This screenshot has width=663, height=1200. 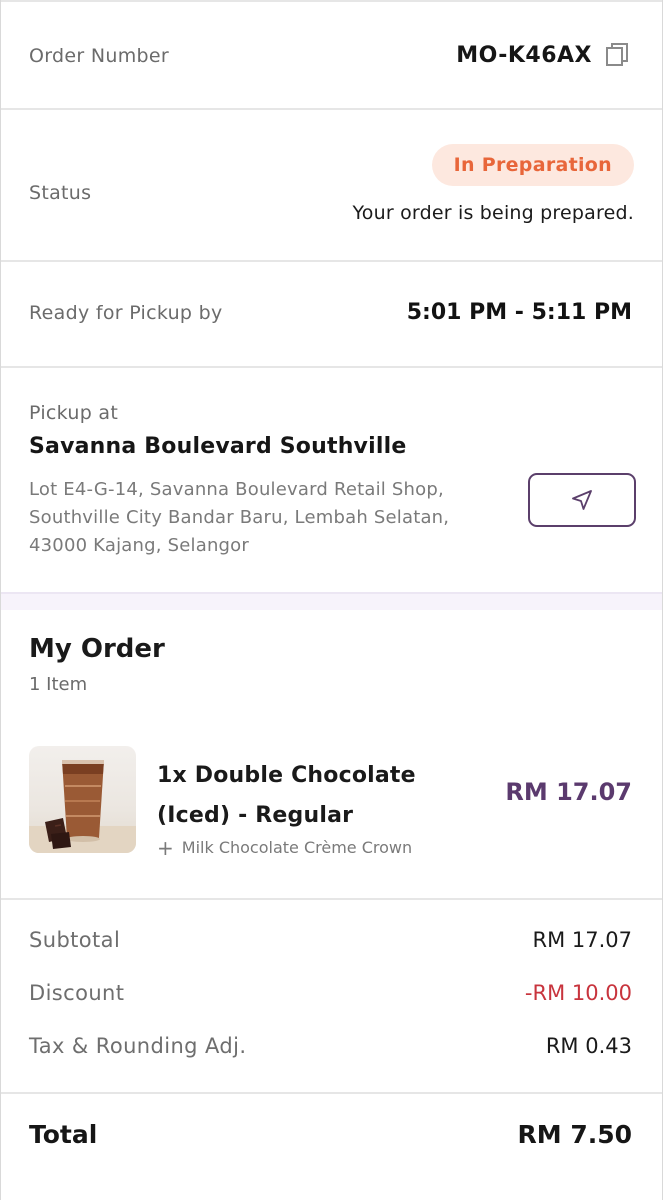 I want to click on product-price: RM 17.07, so click(x=568, y=792).